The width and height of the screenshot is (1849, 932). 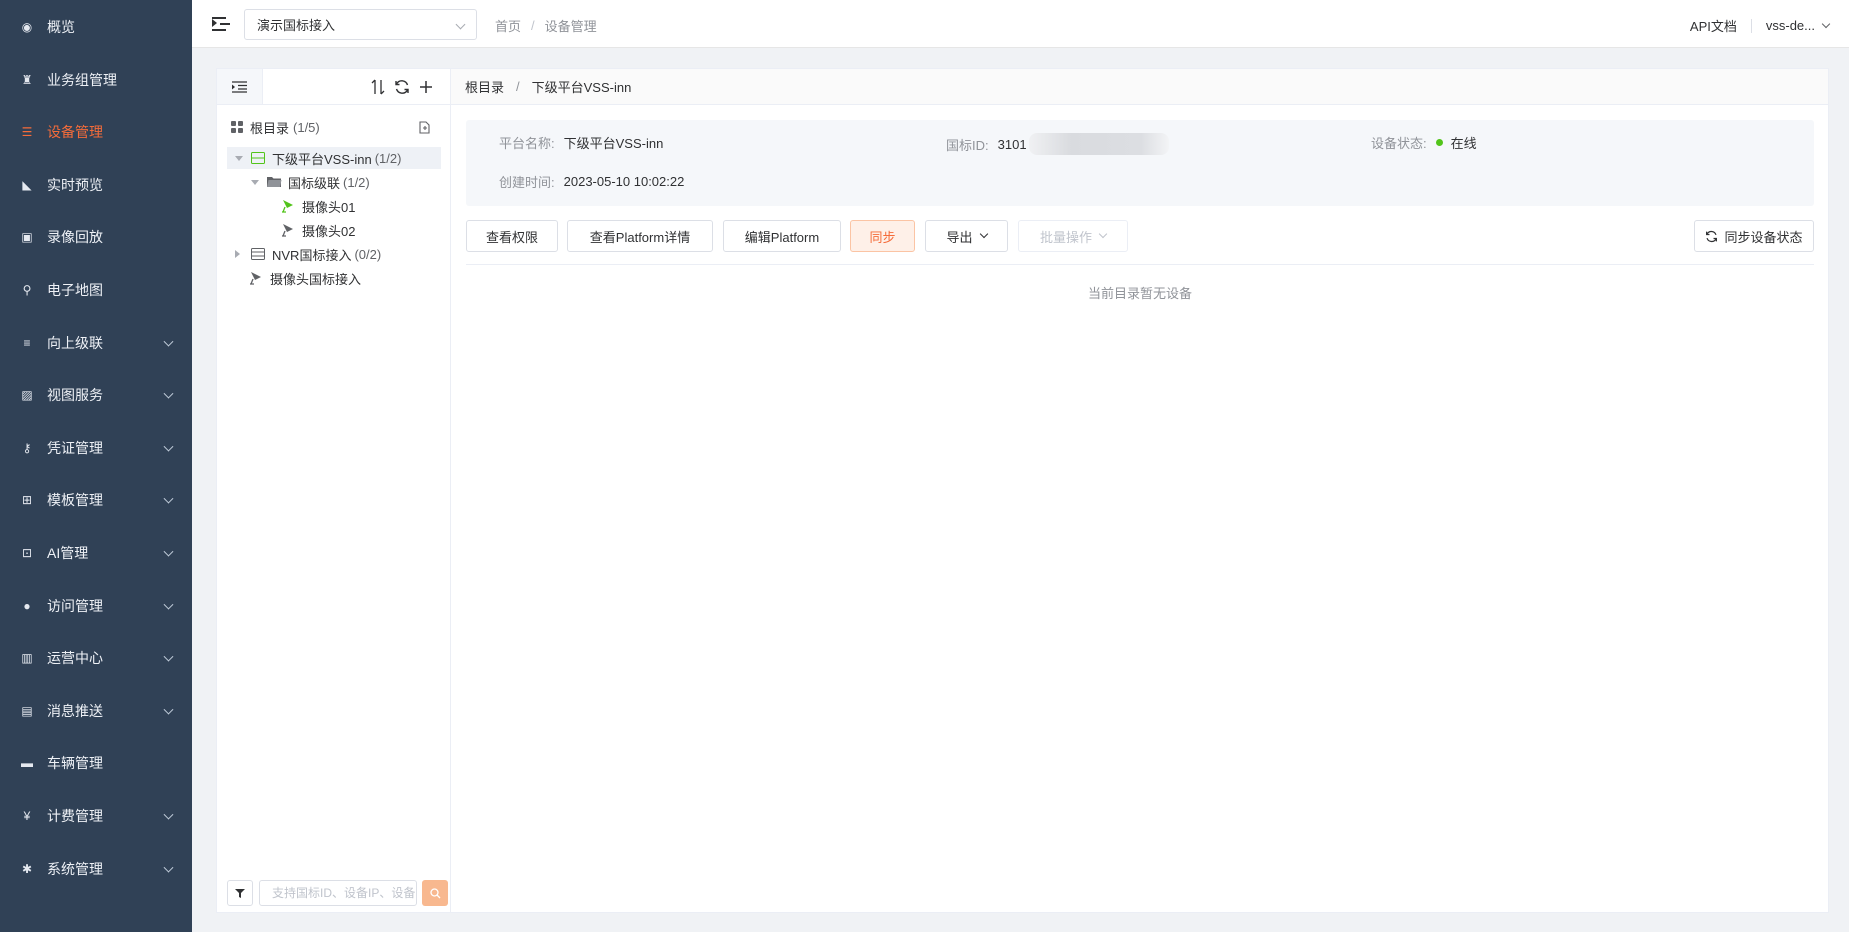 I want to click on sort-icon, so click(x=378, y=87).